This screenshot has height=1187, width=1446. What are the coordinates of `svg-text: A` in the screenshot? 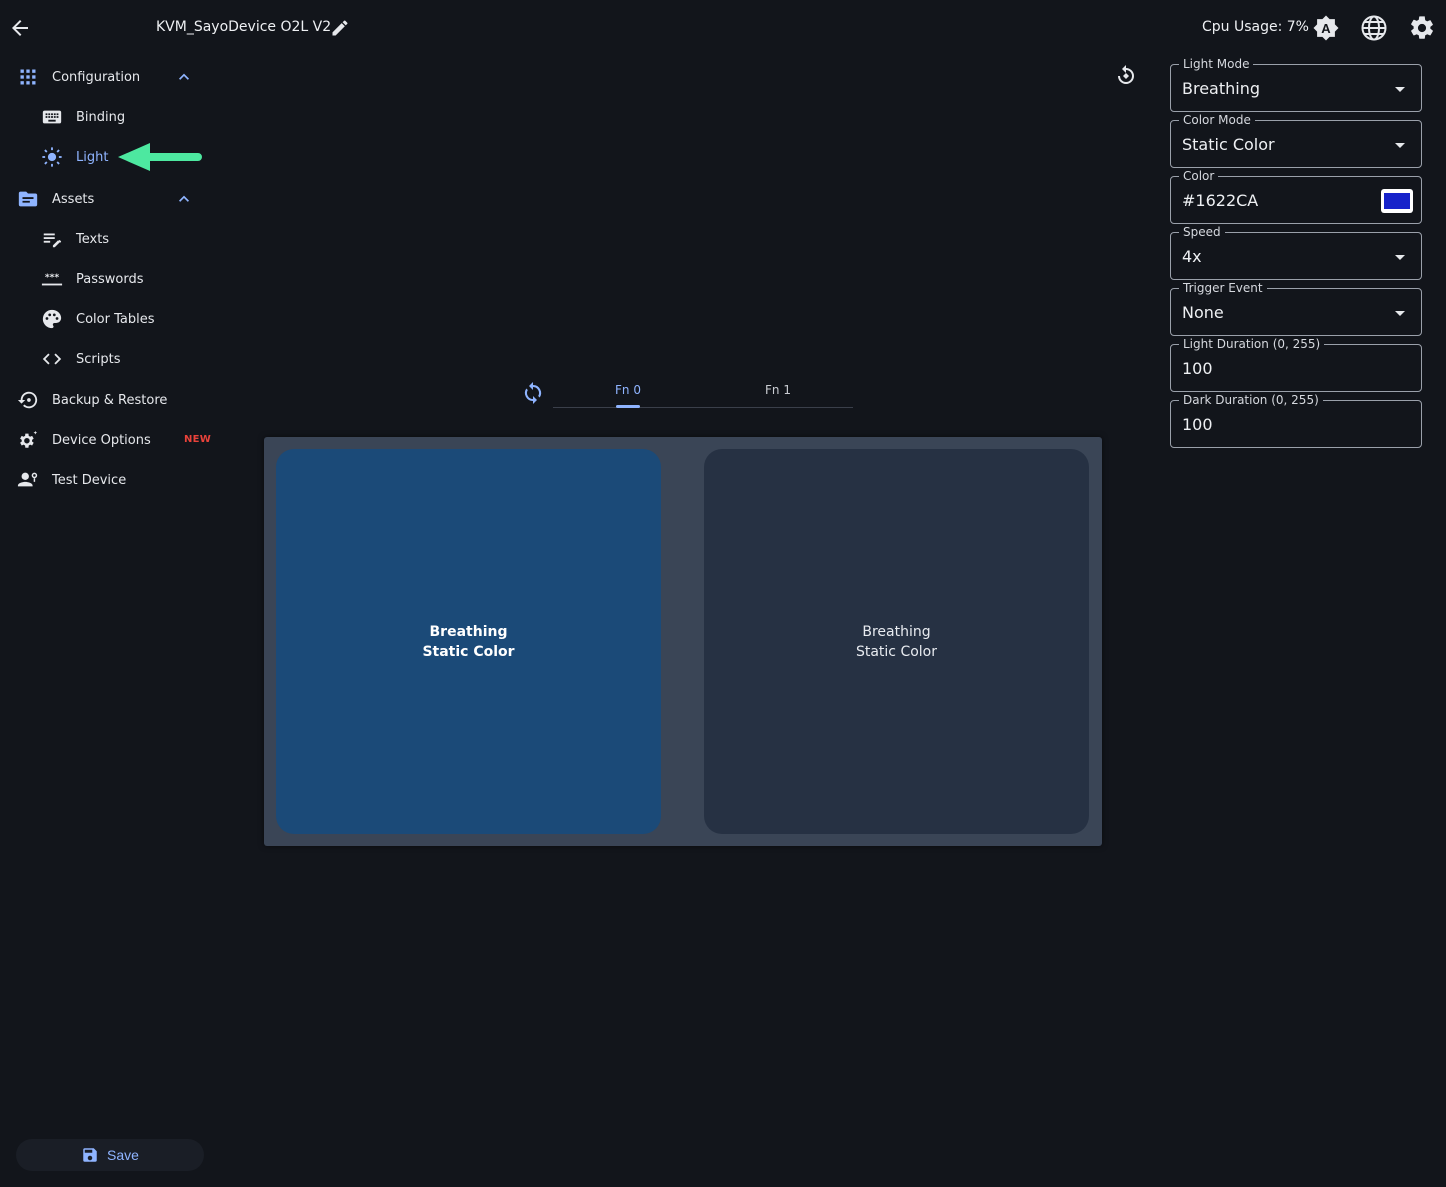 It's located at (1326, 28).